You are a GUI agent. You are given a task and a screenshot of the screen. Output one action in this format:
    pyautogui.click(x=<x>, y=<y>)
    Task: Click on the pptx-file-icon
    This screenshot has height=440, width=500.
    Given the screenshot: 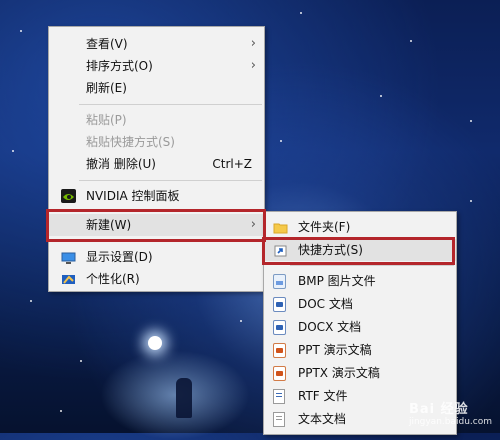 What is the action you would take?
    pyautogui.click(x=279, y=373)
    